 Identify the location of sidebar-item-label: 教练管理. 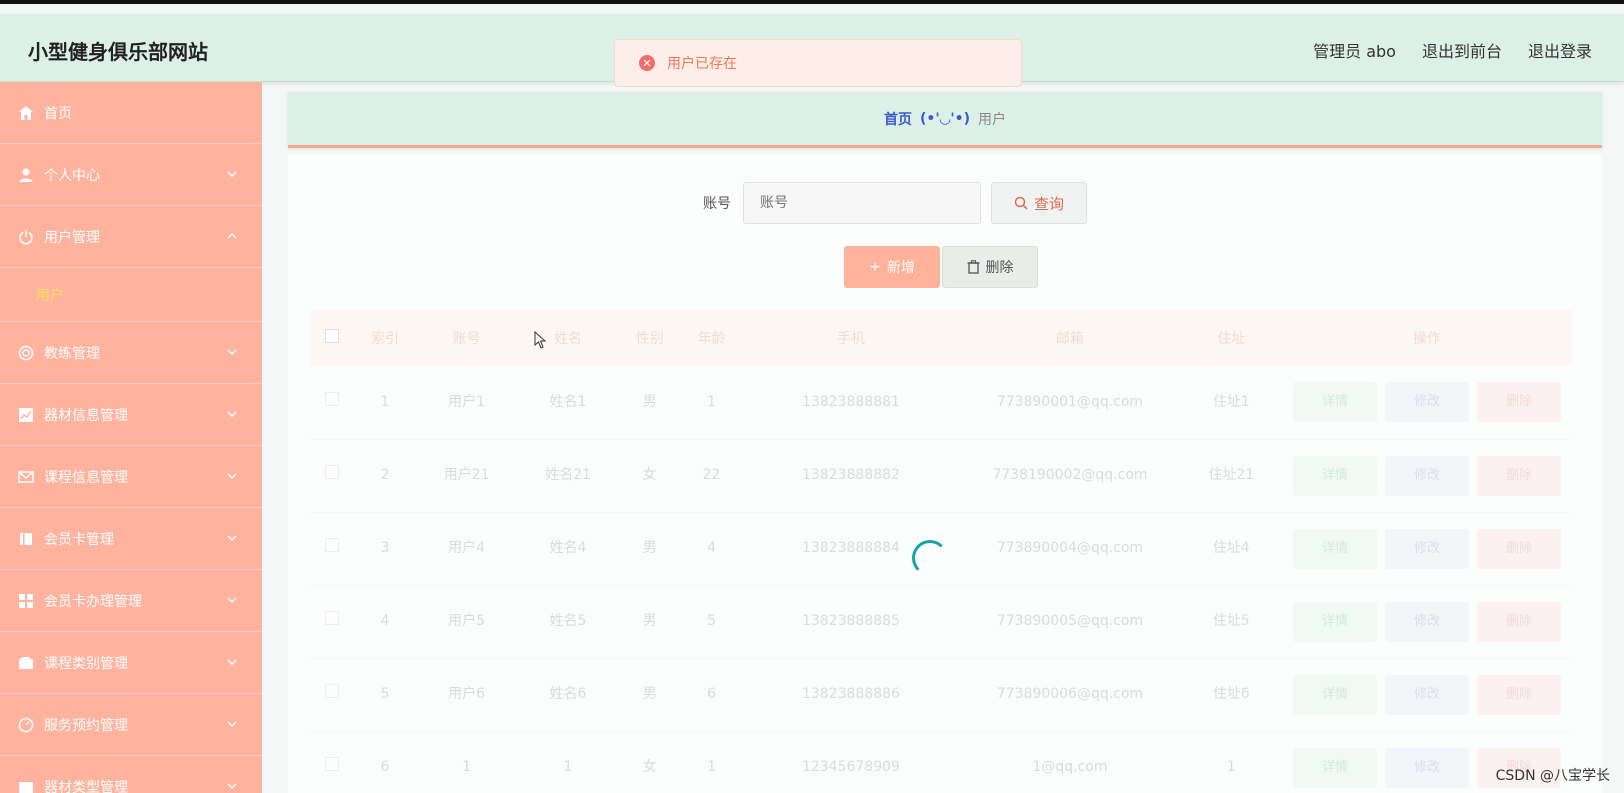
(72, 353).